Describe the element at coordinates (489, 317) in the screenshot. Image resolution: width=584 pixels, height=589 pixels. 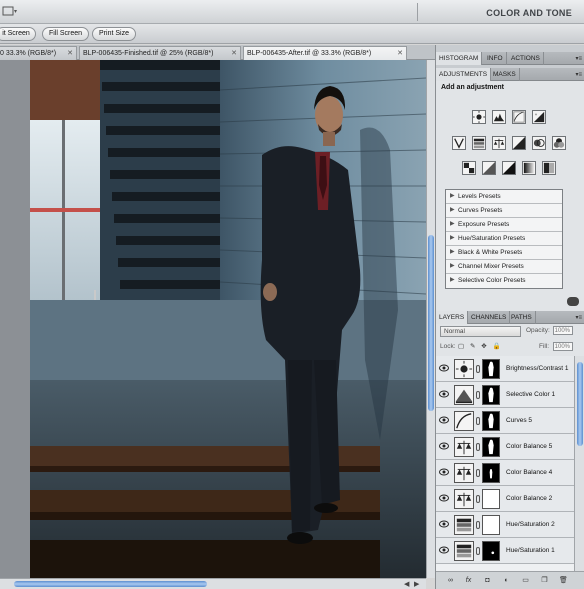
I see `tab-channels: CHANNELS` at that location.